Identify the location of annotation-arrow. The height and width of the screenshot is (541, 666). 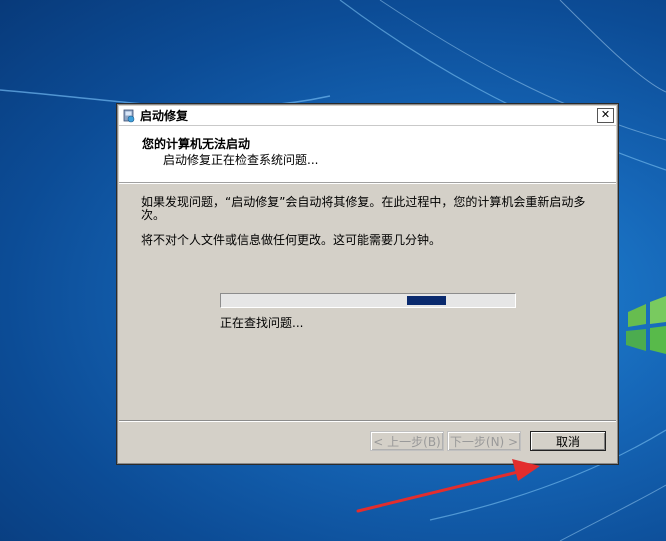
(448, 486).